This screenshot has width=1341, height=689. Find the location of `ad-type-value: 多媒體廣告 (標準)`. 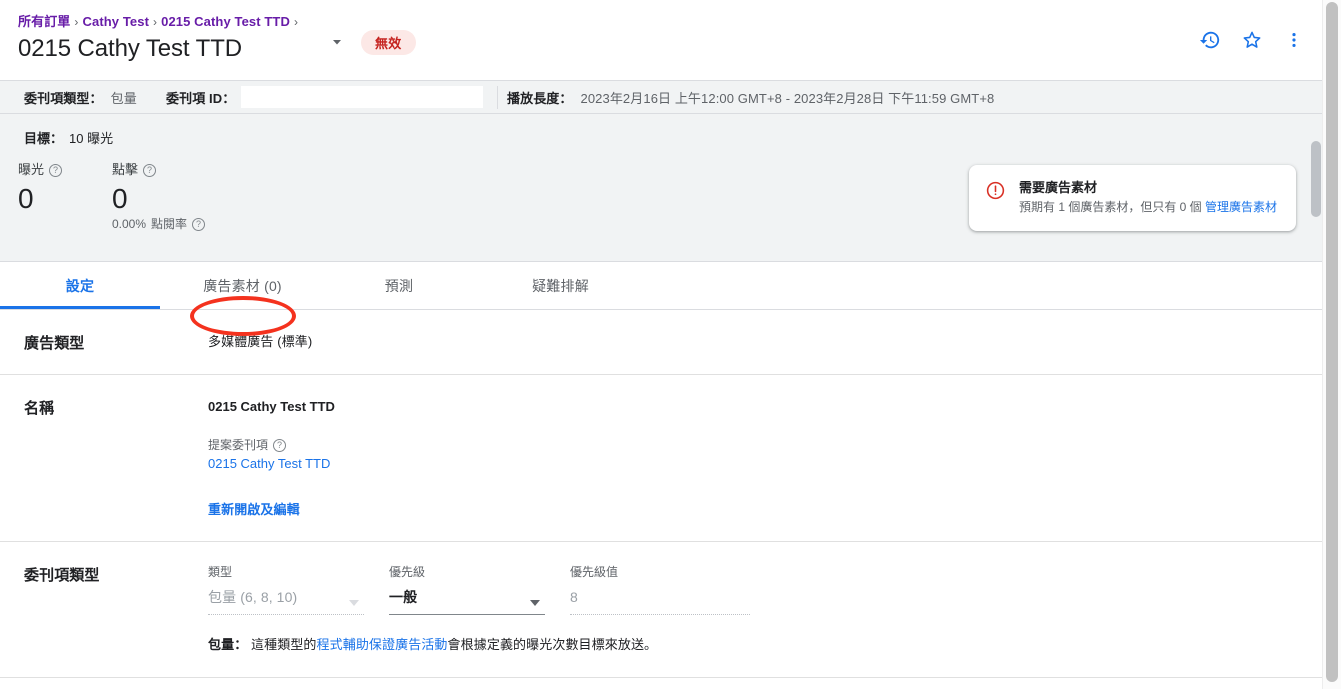

ad-type-value: 多媒體廣告 (標準) is located at coordinates (260, 341).